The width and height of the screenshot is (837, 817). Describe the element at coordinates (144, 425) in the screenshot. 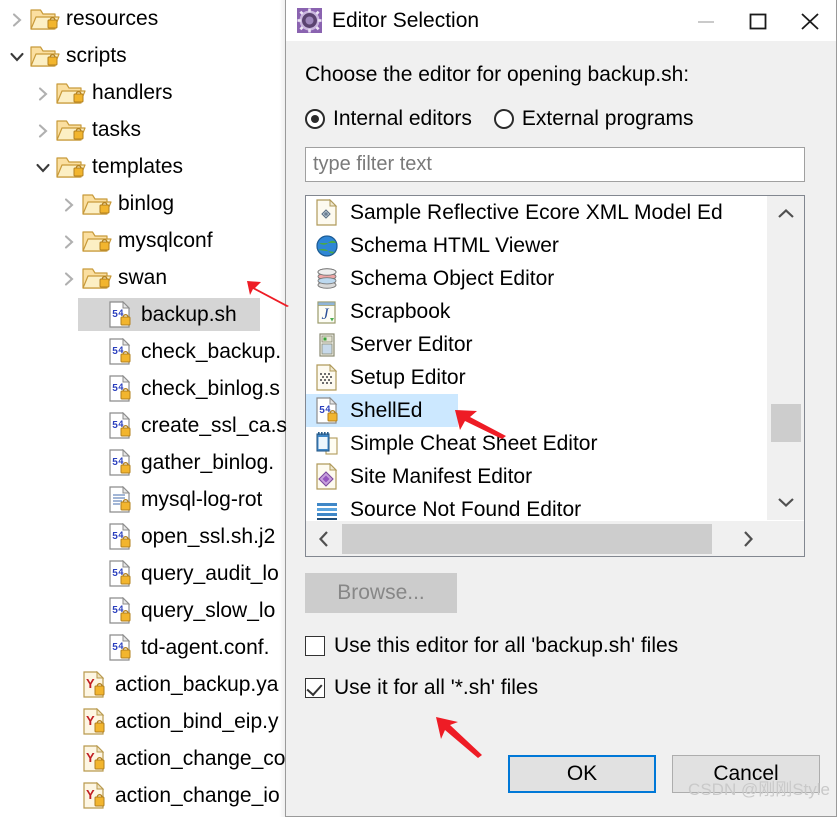

I see `tree-item: 5 4 create_ssl_ca.s` at that location.